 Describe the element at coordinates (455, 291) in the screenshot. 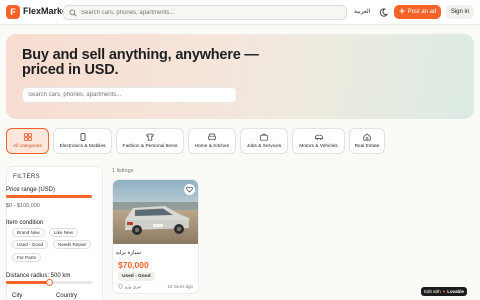

I see `badge-name: Lovable` at that location.